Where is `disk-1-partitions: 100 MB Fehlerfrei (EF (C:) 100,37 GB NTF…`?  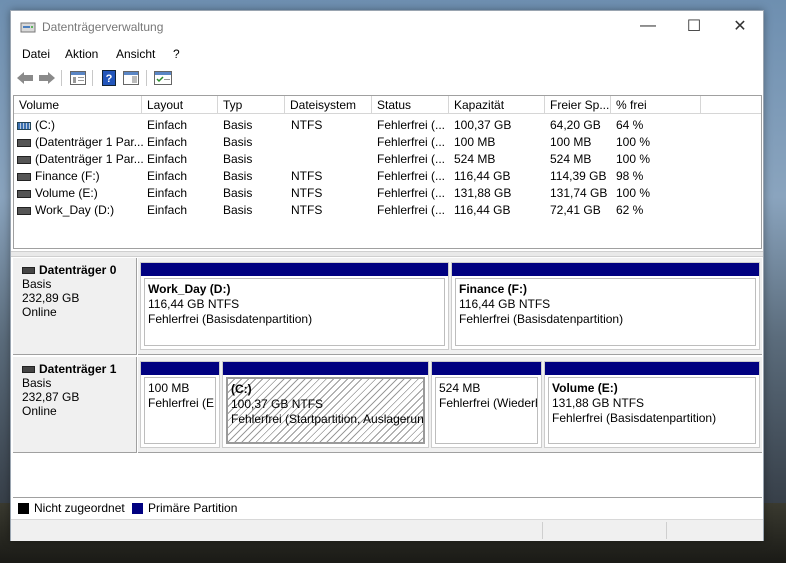 disk-1-partitions: 100 MB Fehlerfrei (EF (C:) 100,37 GB NTF… is located at coordinates (450, 405).